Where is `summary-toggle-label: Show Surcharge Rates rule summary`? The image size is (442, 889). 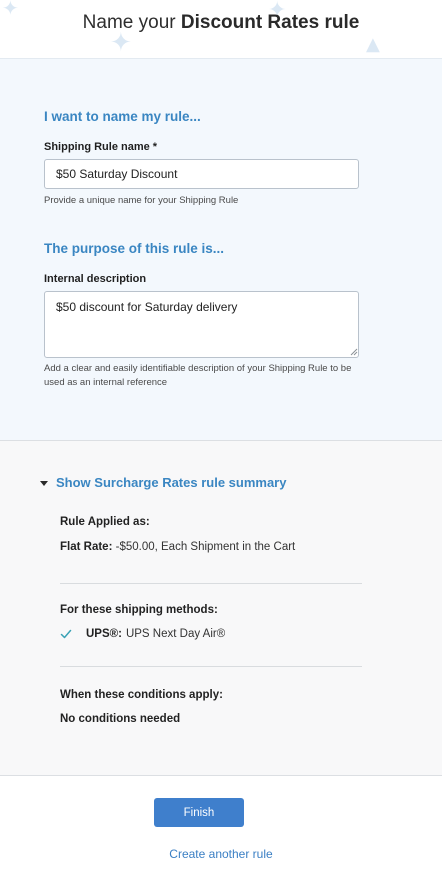
summary-toggle-label: Show Surcharge Rates rule summary is located at coordinates (171, 482).